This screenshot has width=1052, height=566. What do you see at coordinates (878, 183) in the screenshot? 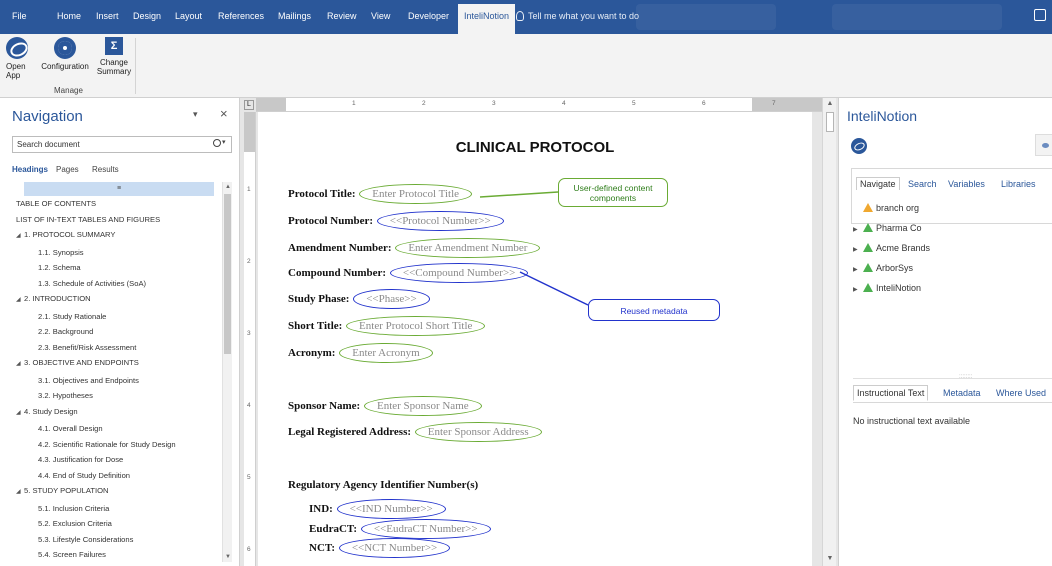
I see `tab-navigate: Navigate` at bounding box center [878, 183].